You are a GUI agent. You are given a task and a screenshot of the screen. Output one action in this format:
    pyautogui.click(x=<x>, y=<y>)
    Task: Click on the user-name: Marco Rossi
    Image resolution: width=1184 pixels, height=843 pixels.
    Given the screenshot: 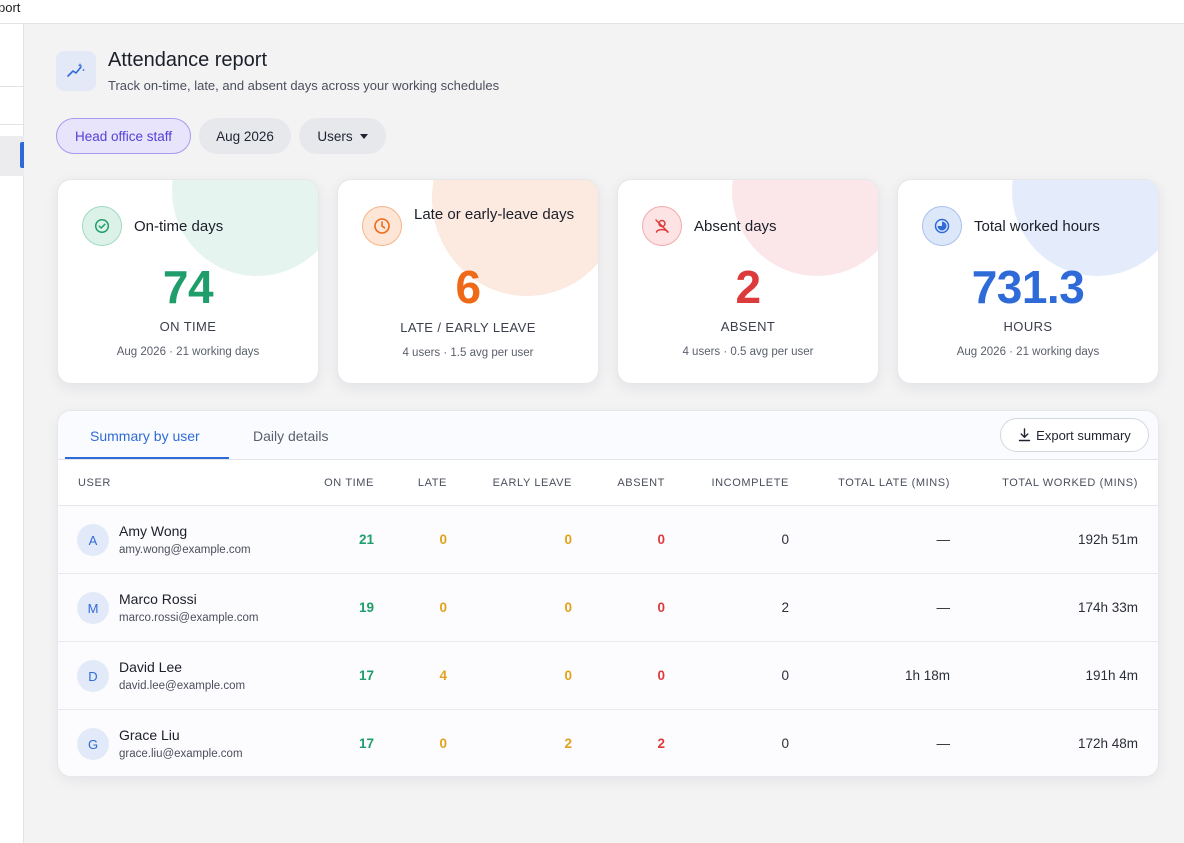 What is the action you would take?
    pyautogui.click(x=158, y=599)
    